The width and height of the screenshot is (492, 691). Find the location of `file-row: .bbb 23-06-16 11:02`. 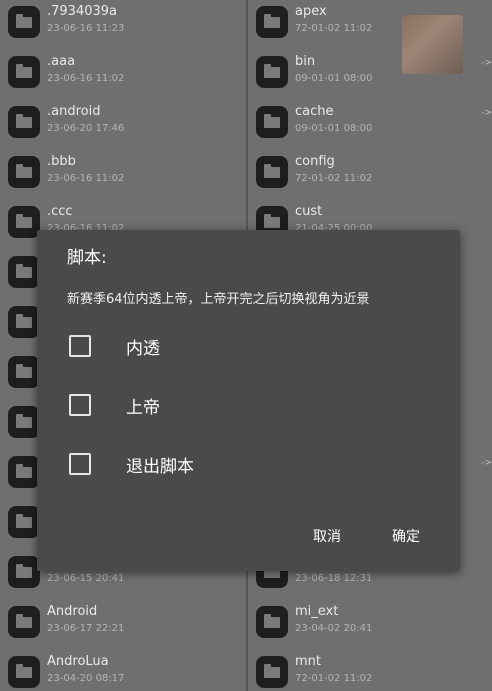

file-row: .bbb 23-06-16 11:02 is located at coordinates (123, 175).